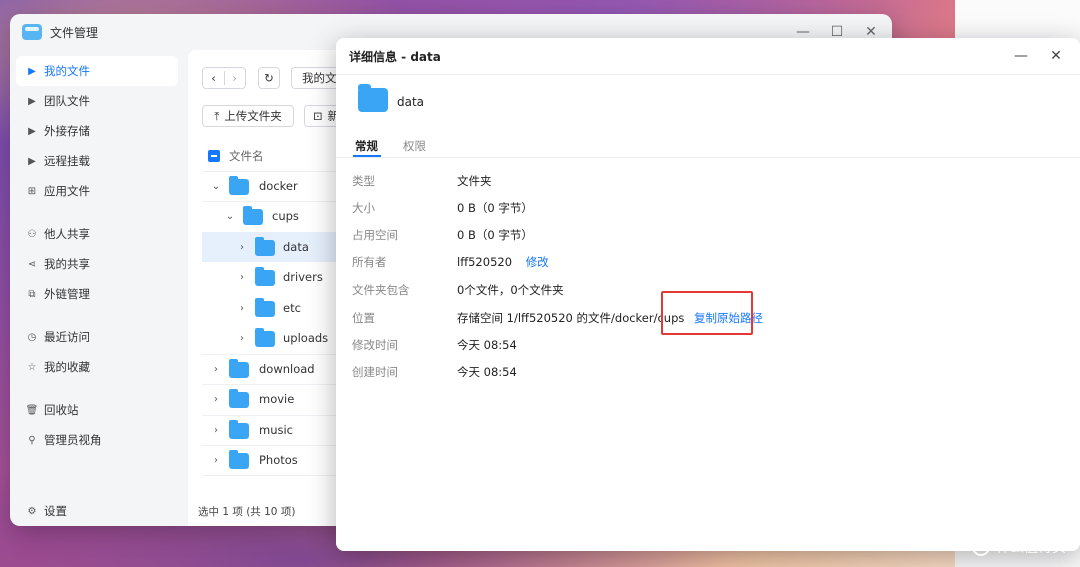 This screenshot has width=1080, height=567. I want to click on tab-permissions: 权限, so click(414, 146).